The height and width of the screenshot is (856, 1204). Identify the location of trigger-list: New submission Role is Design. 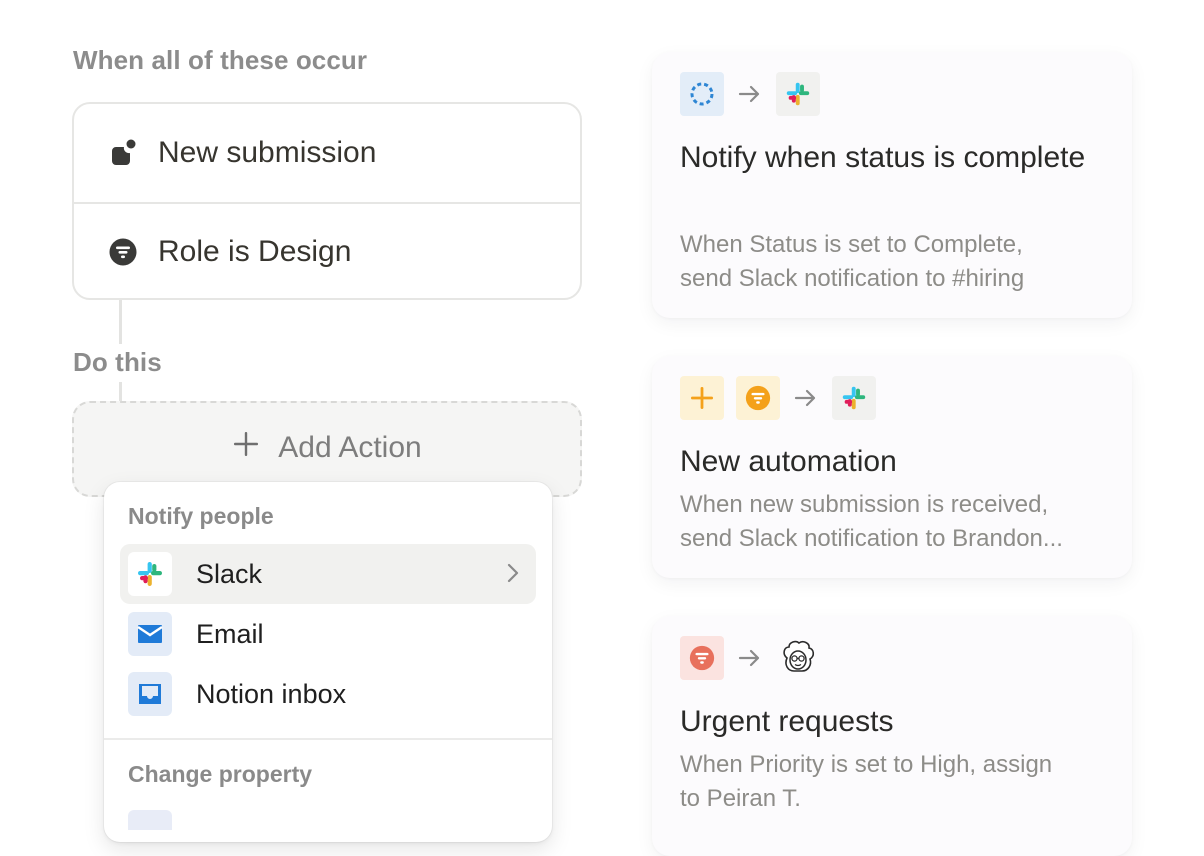
(327, 201).